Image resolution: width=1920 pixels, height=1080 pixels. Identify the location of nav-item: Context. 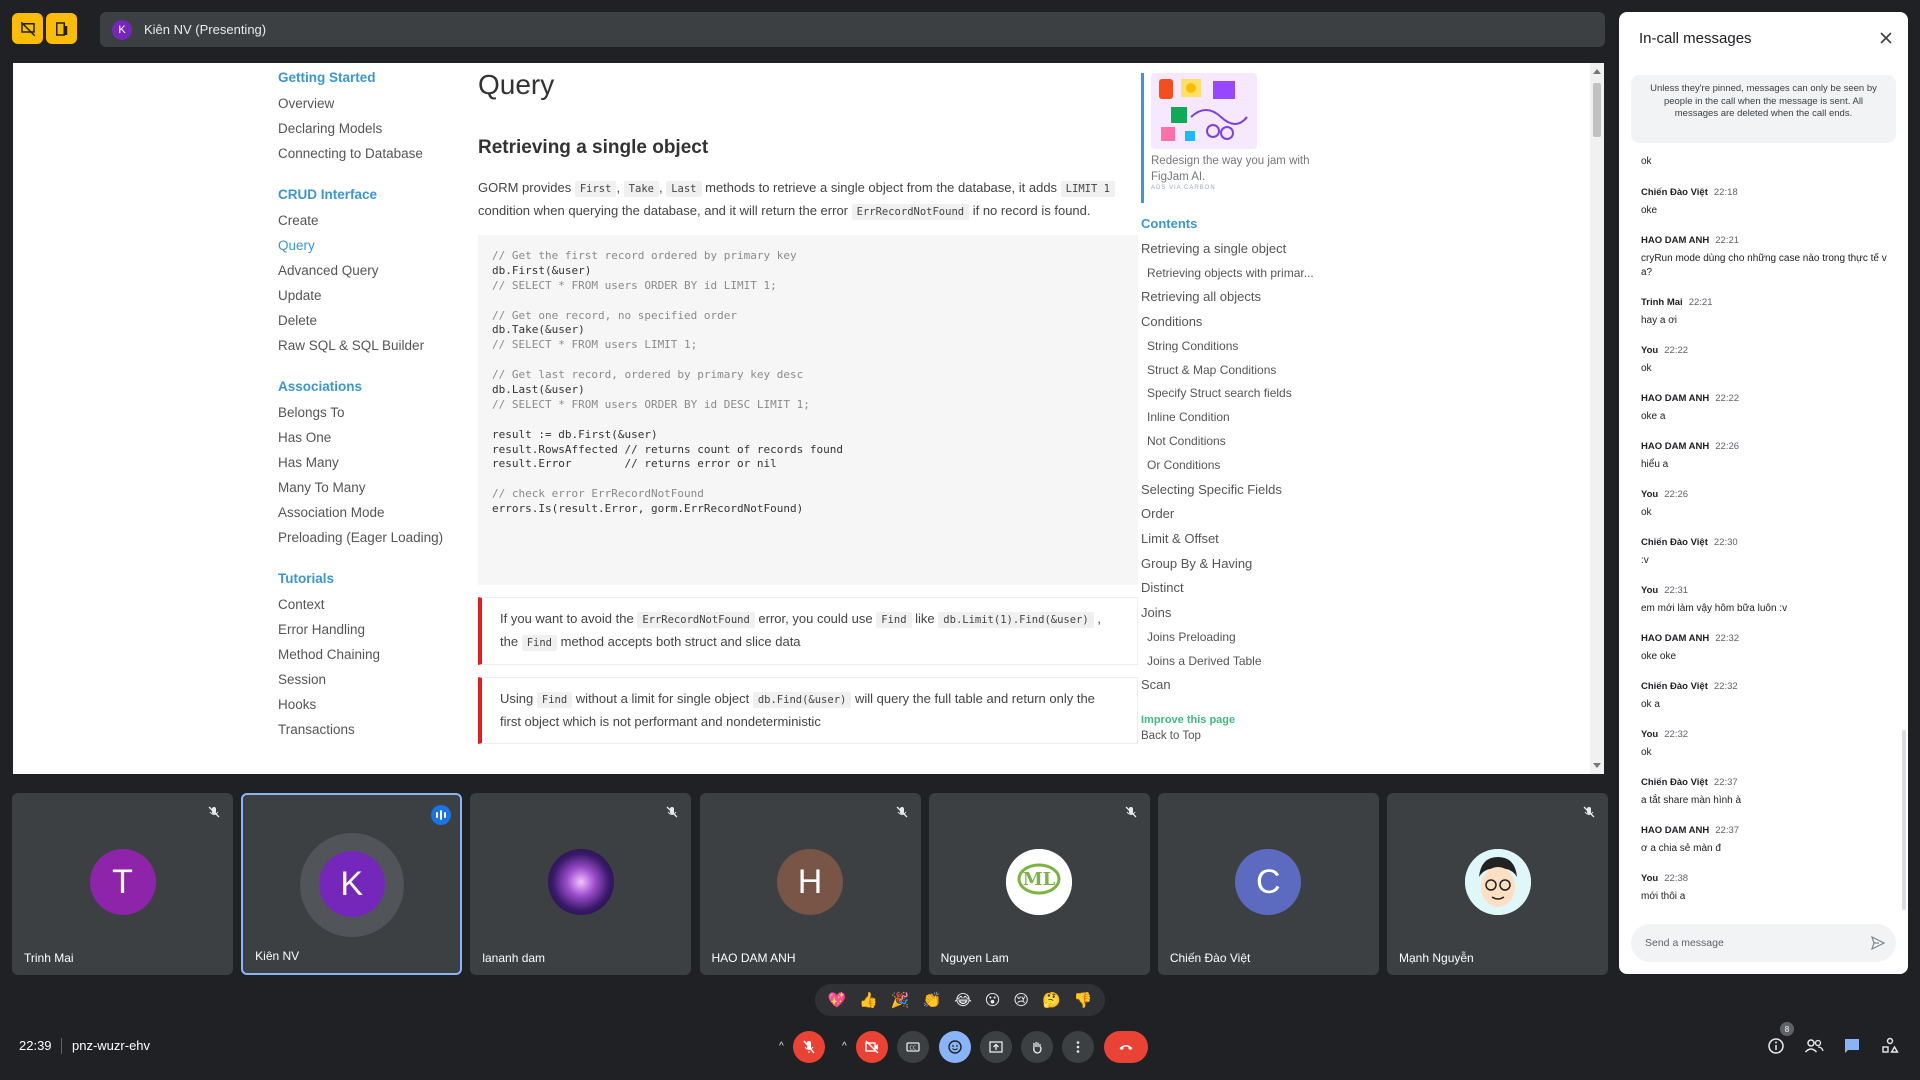
(368, 604).